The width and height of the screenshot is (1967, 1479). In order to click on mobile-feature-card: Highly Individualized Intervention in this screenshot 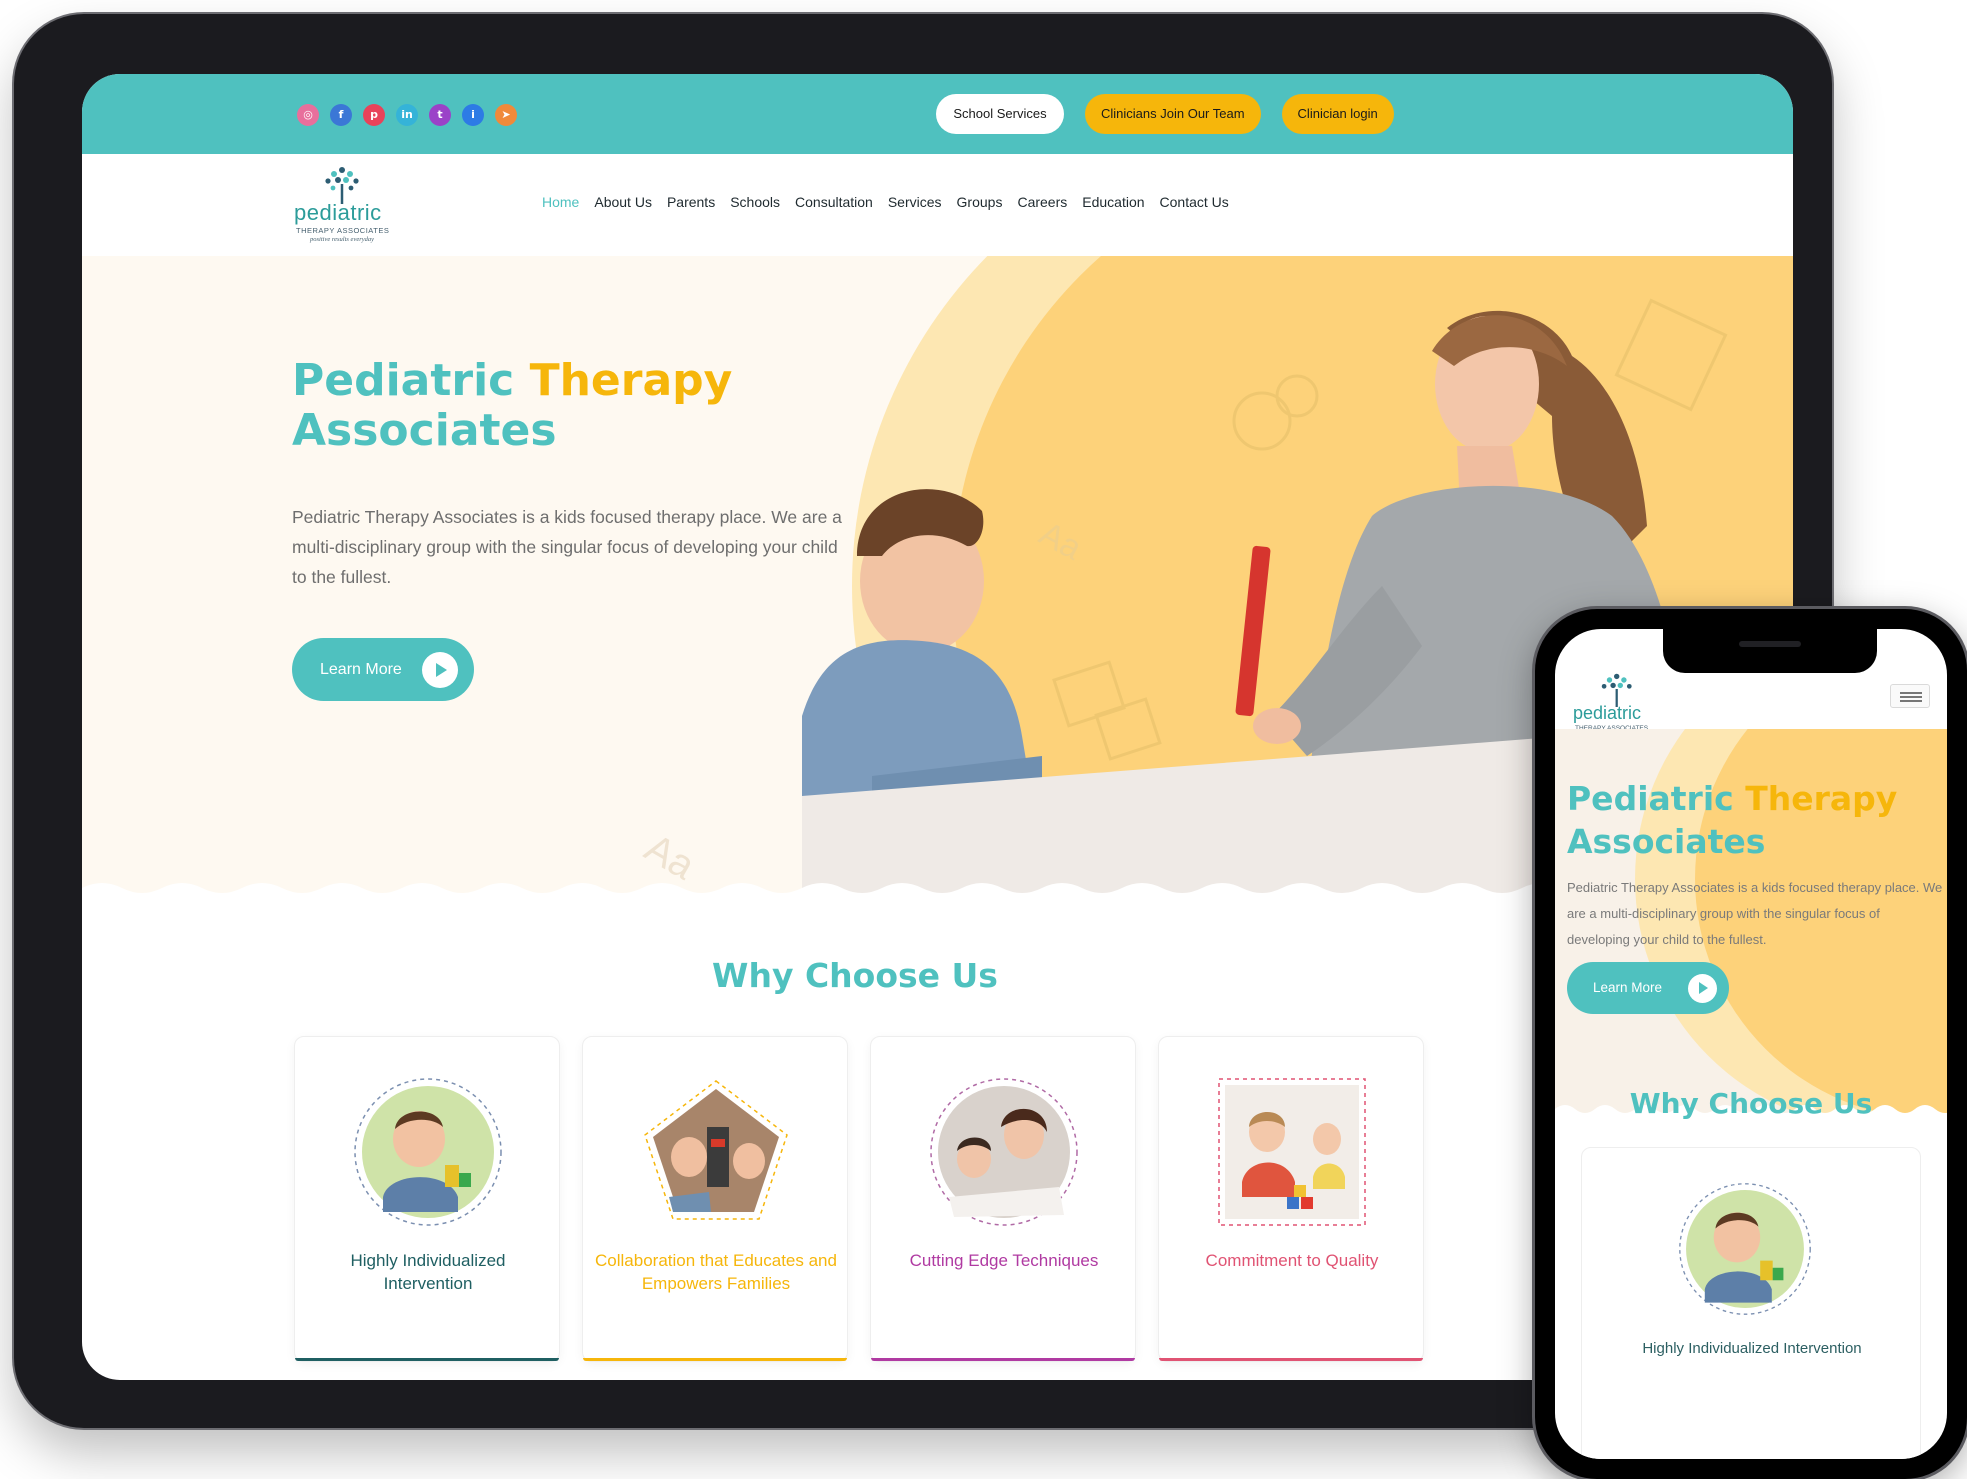, I will do `click(1751, 1303)`.